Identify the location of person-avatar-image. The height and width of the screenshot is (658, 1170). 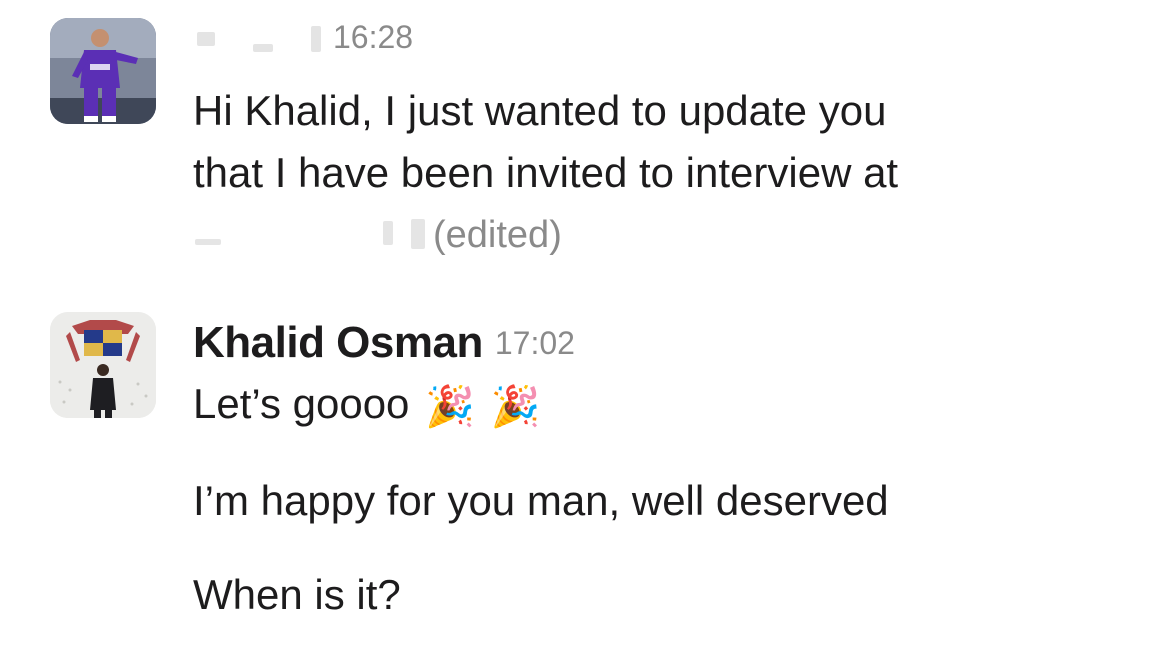
(103, 365).